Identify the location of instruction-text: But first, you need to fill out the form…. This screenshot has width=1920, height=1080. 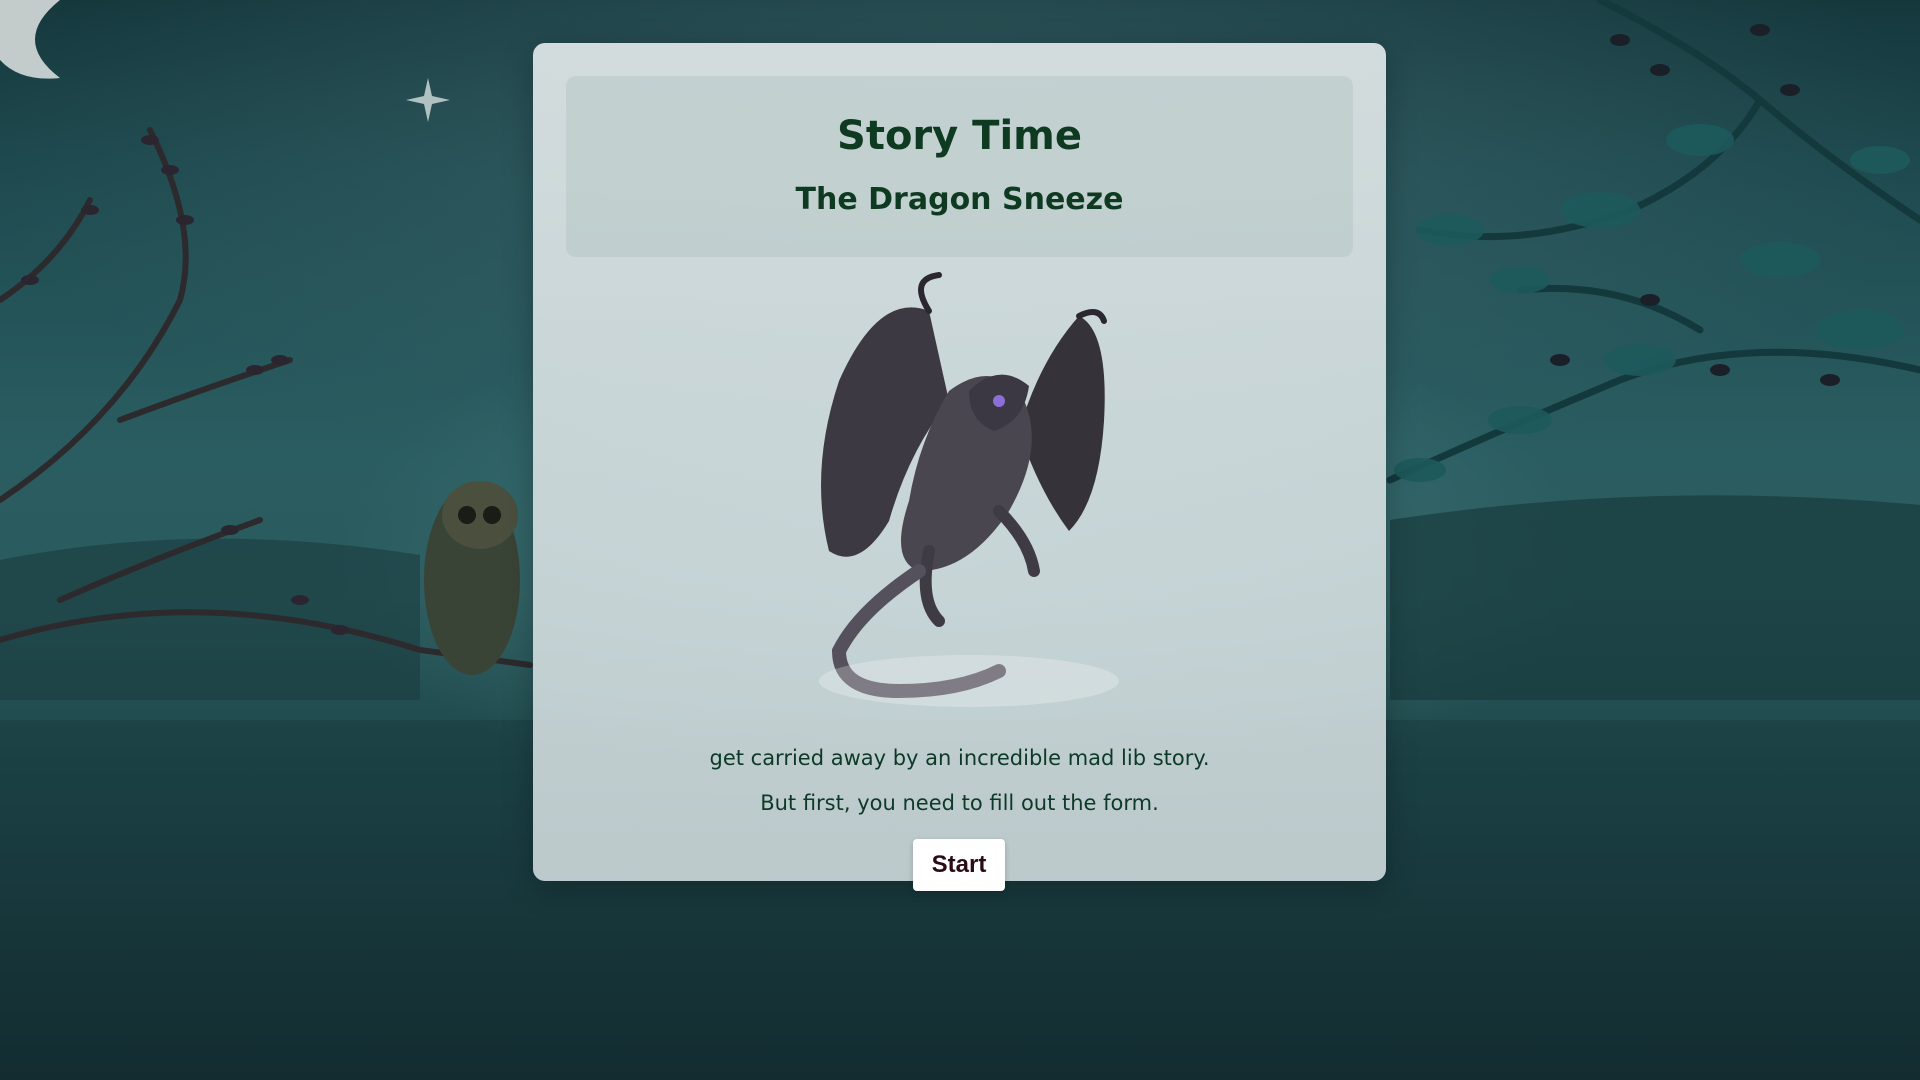
(959, 803).